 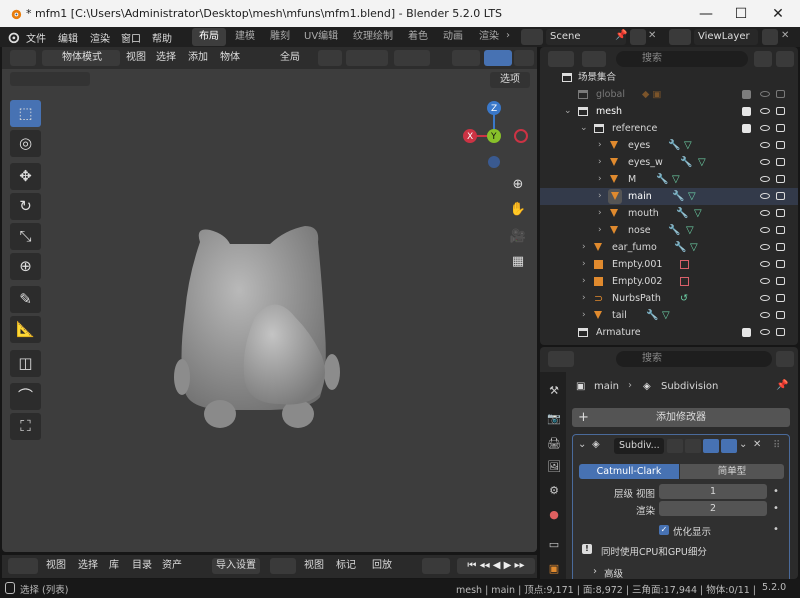 I want to click on new-viewlayer-icon, so click(x=770, y=37).